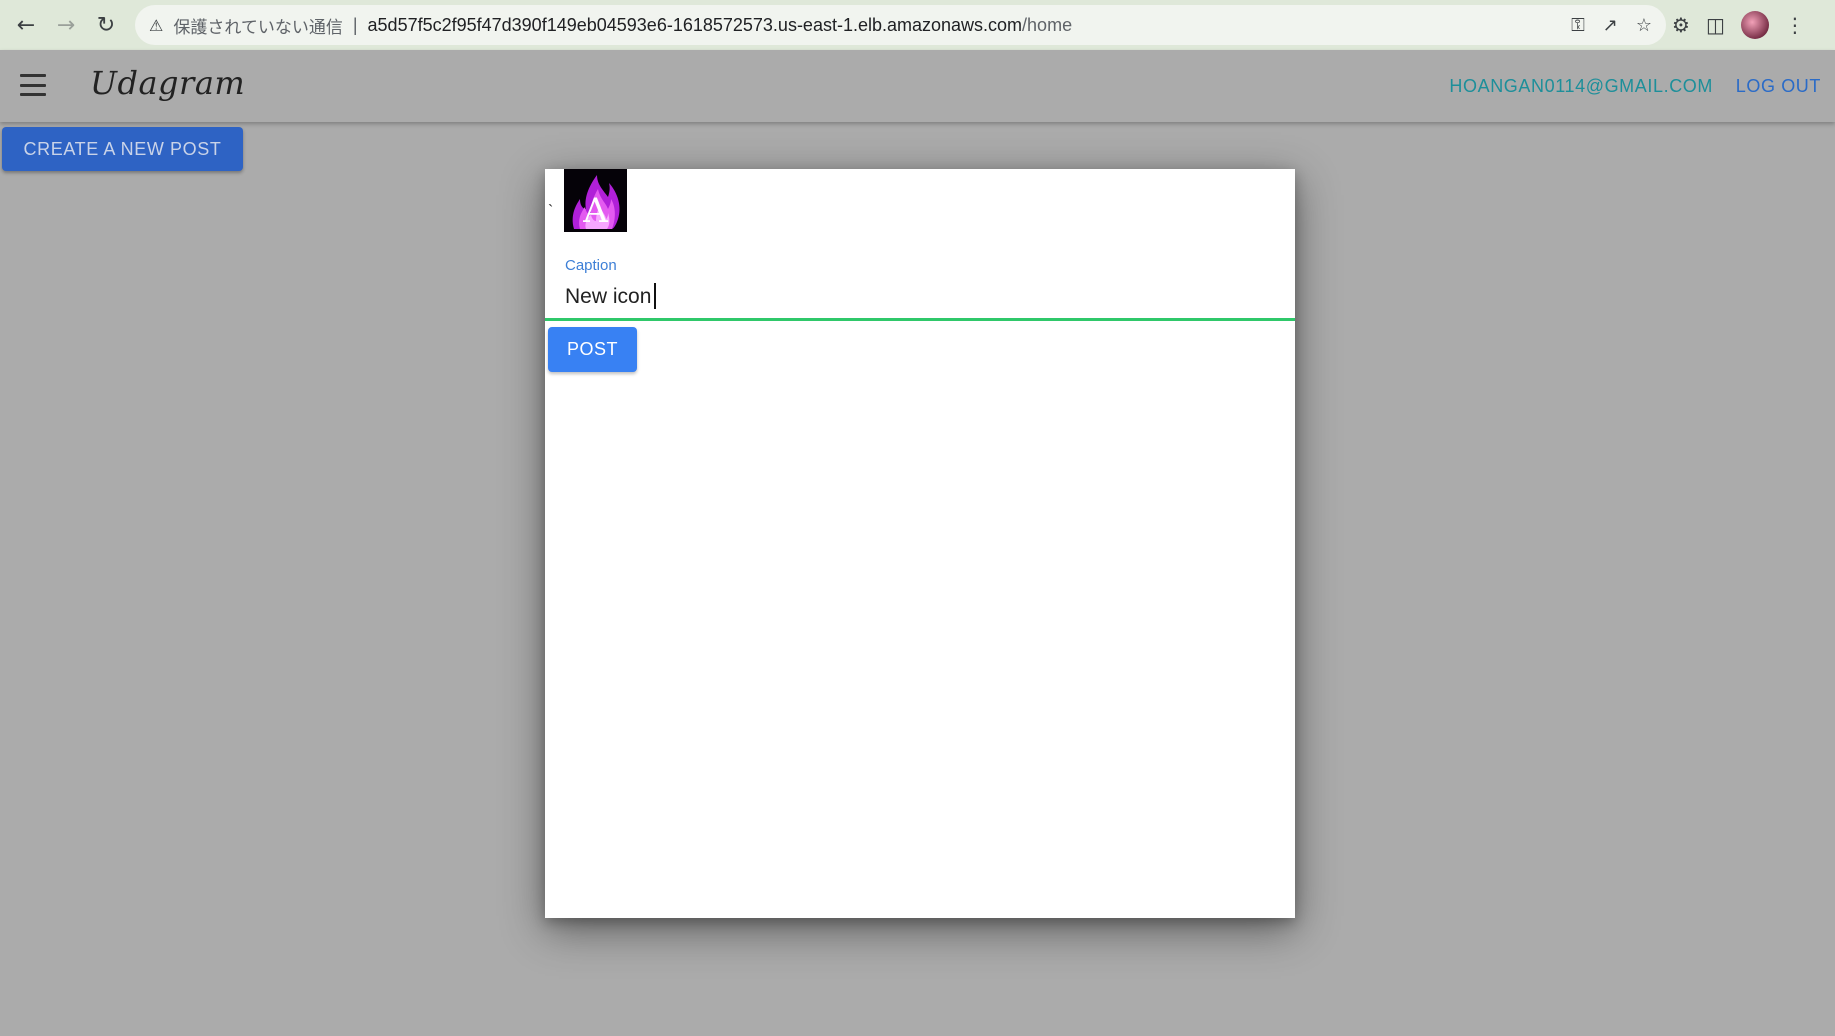  I want to click on brand-logo: Udagram, so click(167, 83).